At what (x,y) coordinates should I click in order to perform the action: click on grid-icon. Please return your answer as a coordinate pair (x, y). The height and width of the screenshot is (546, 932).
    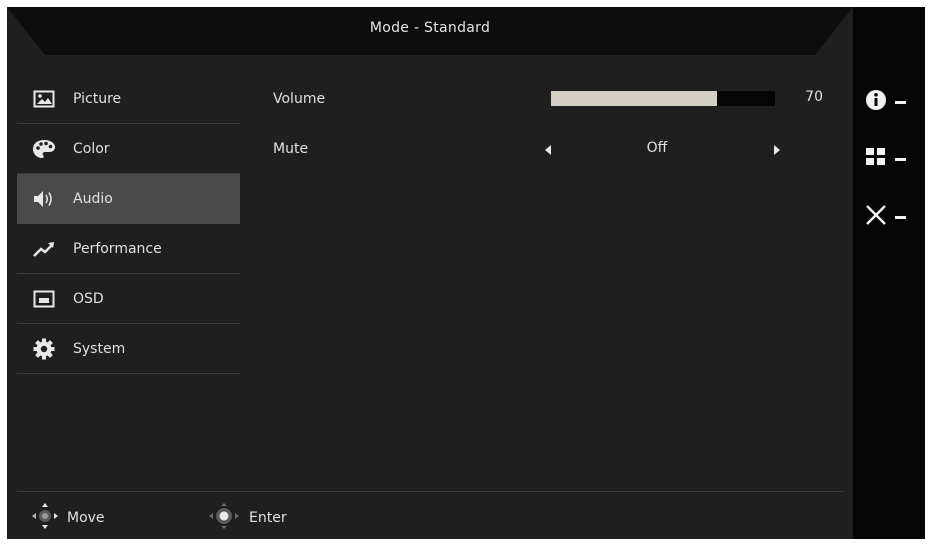
    Looking at the image, I should click on (876, 159).